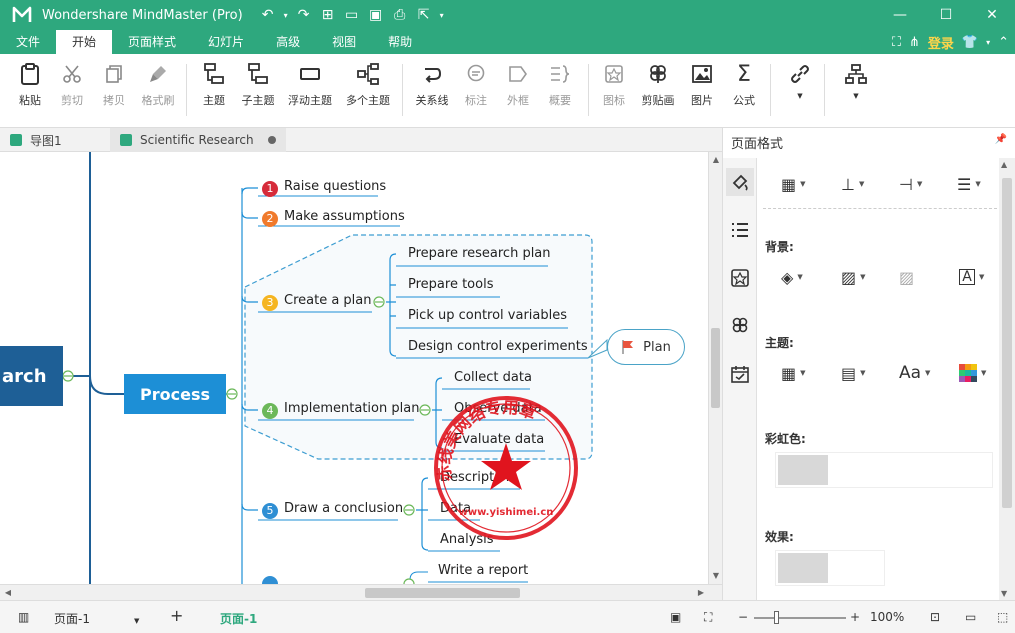 This screenshot has height=633, width=1015. What do you see at coordinates (743, 617) in the screenshot?
I see `zoom-out-icon: −` at bounding box center [743, 617].